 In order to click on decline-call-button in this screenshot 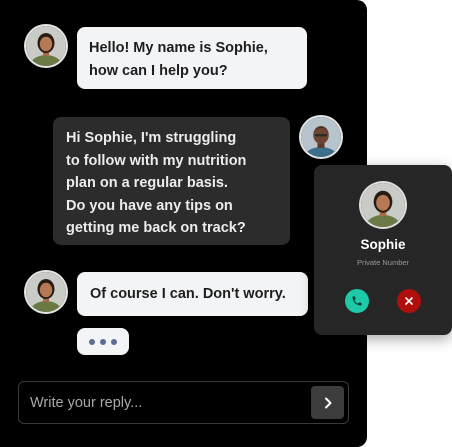, I will do `click(409, 301)`.